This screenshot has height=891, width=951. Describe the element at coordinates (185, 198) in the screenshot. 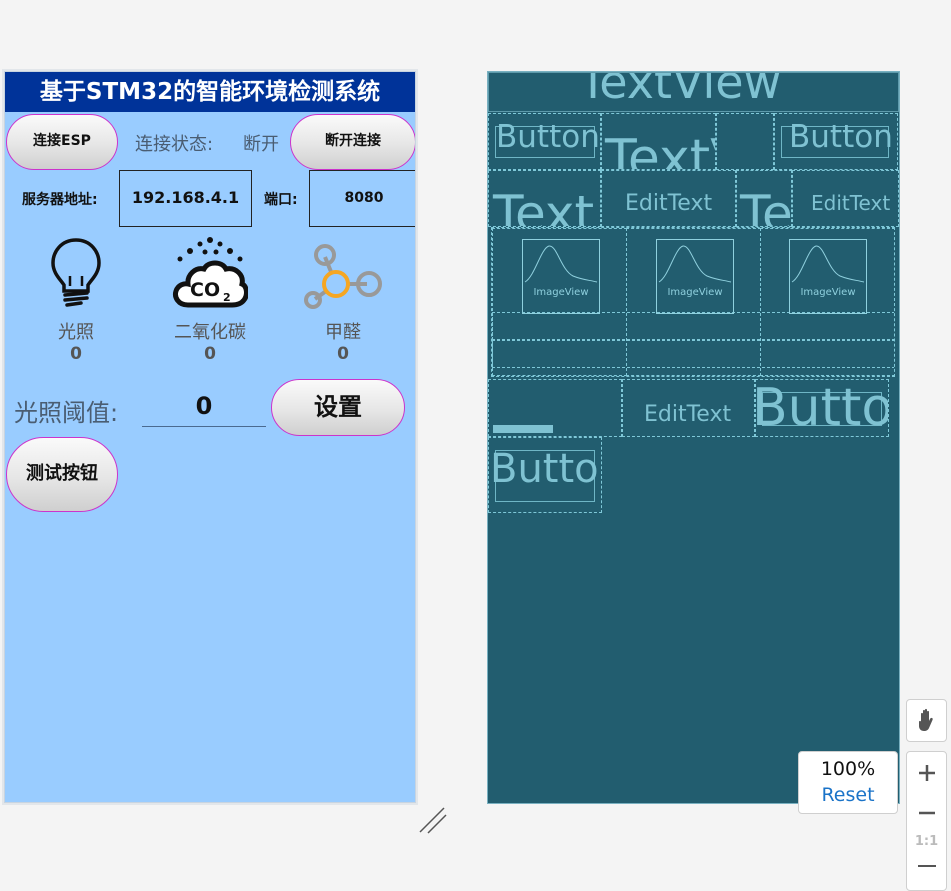

I see `server-address-input: 192.168.4.1` at that location.